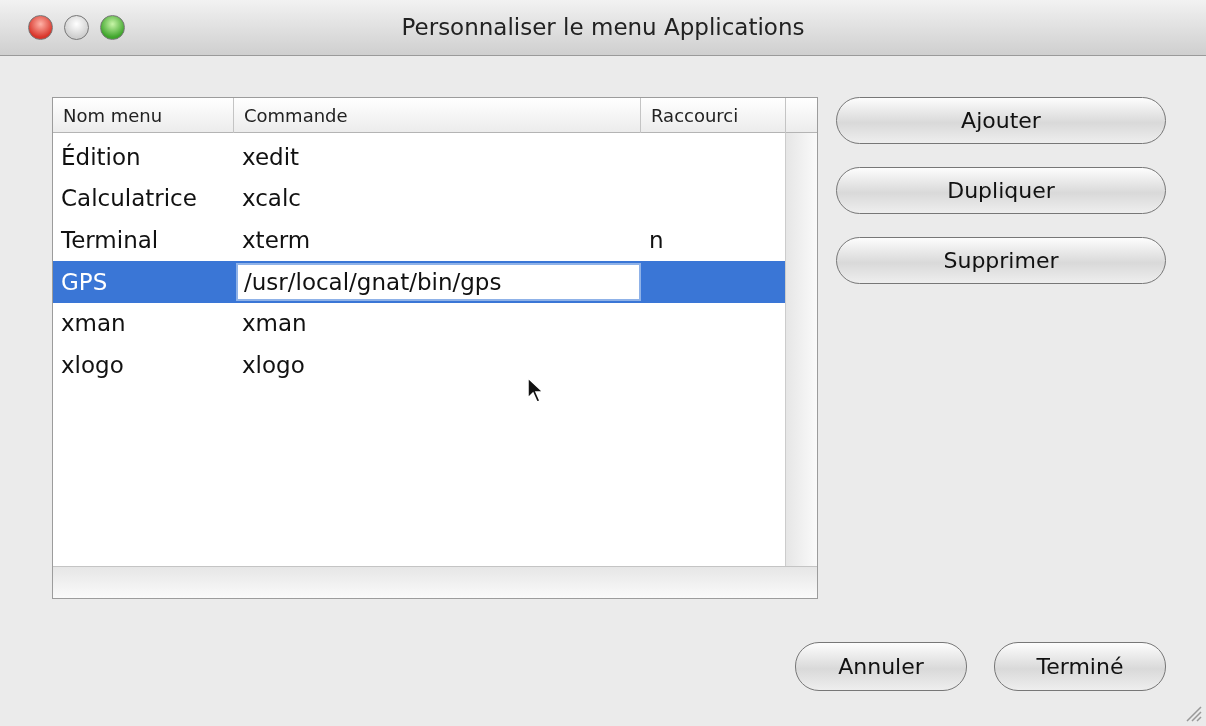 This screenshot has height=726, width=1206. I want to click on minimize-button, so click(76, 27).